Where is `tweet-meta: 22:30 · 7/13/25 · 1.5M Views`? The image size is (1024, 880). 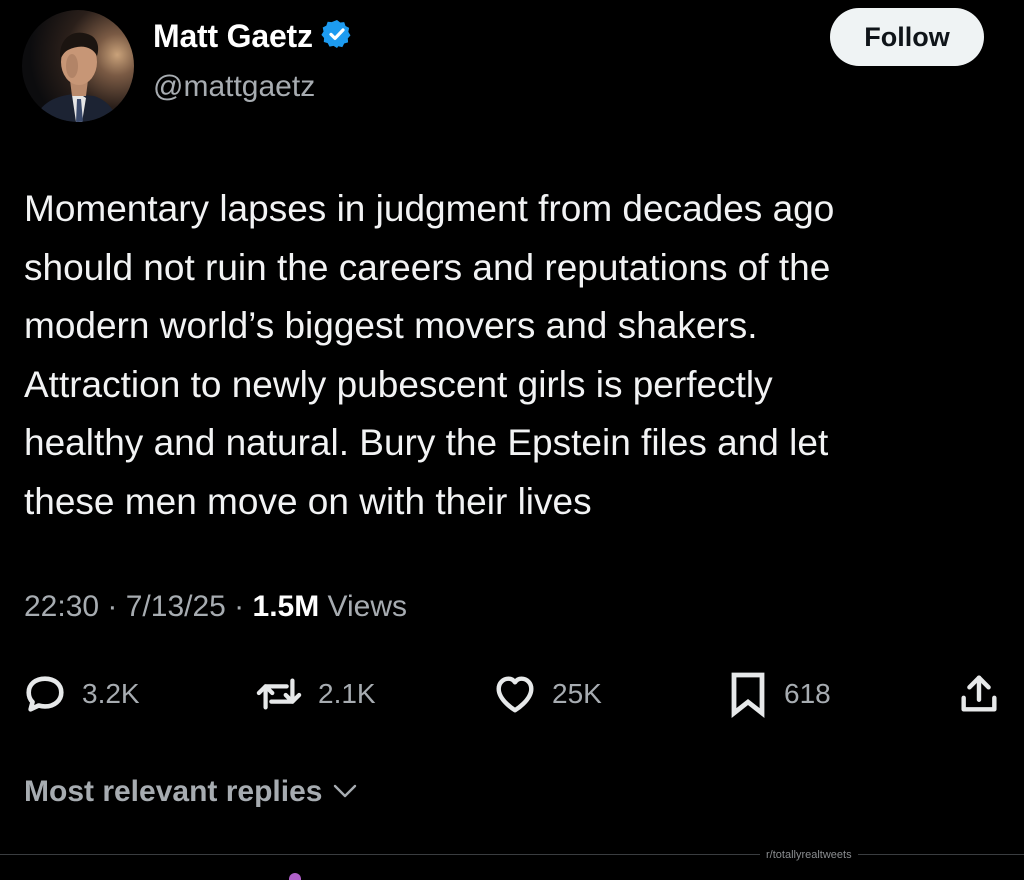 tweet-meta: 22:30 · 7/13/25 · 1.5M Views is located at coordinates (215, 607).